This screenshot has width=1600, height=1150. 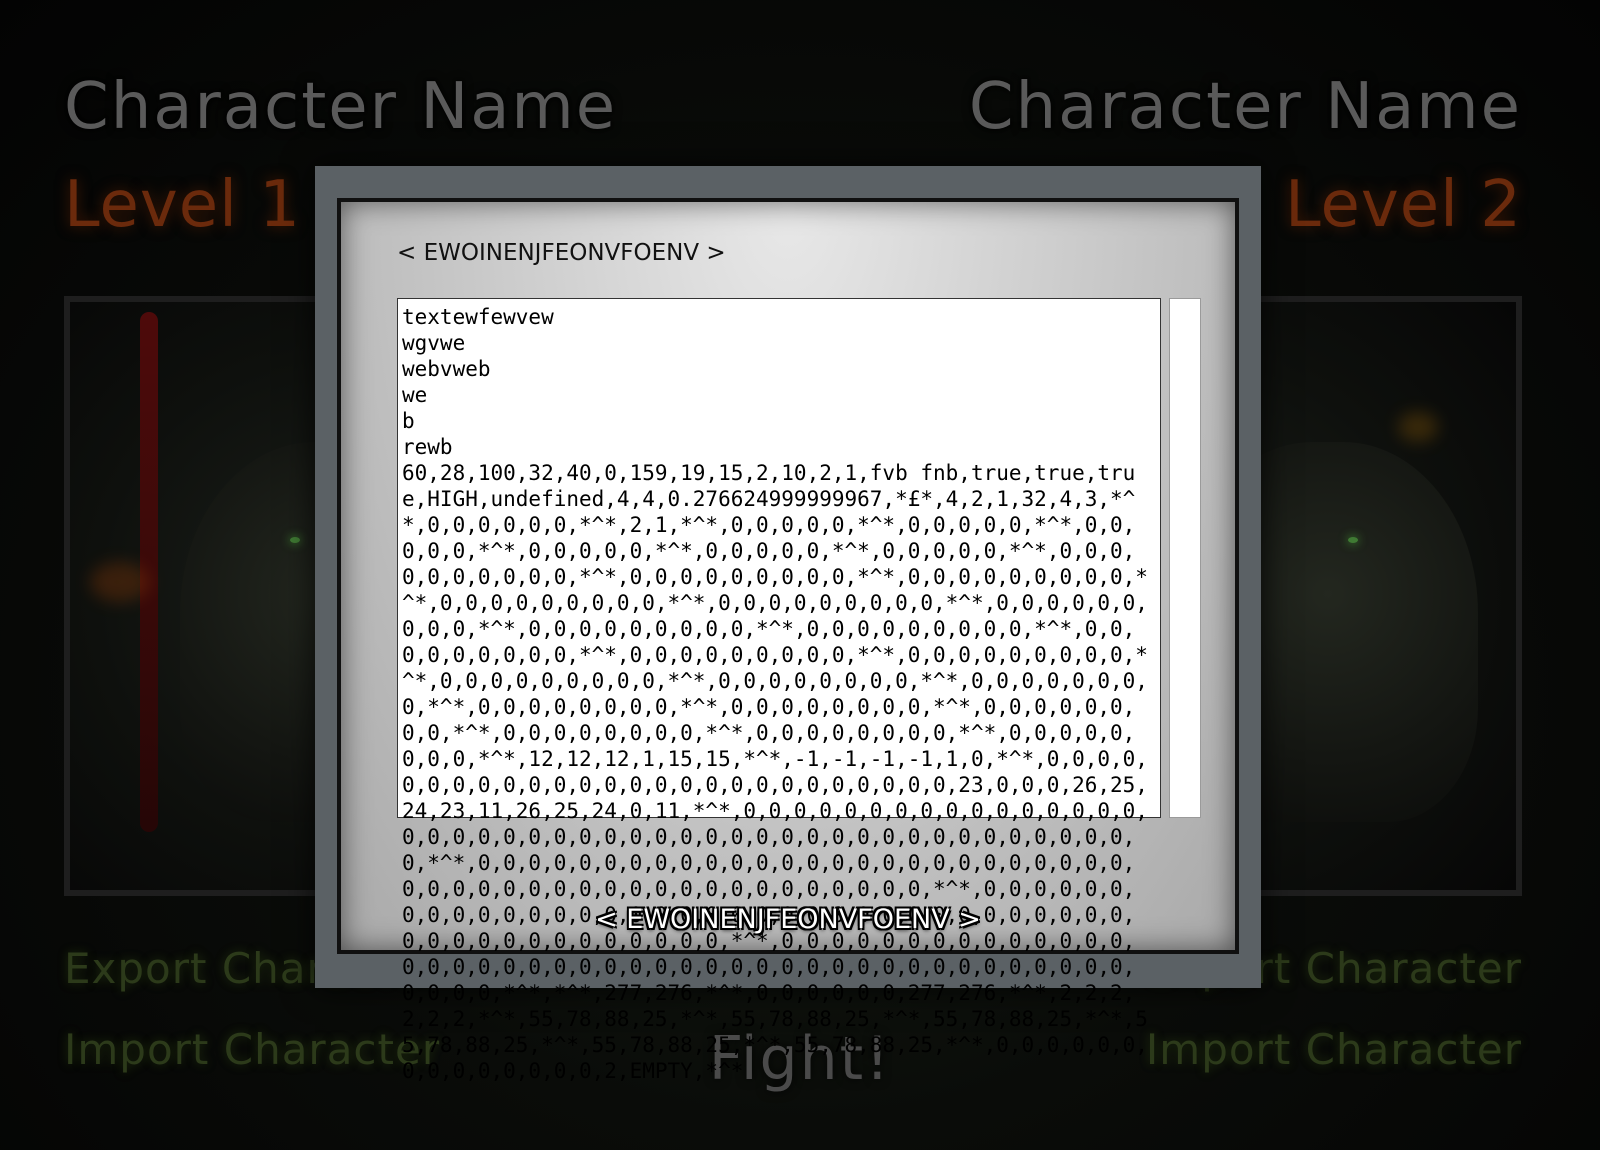 I want to click on player1-level: Level 1, so click(x=182, y=205).